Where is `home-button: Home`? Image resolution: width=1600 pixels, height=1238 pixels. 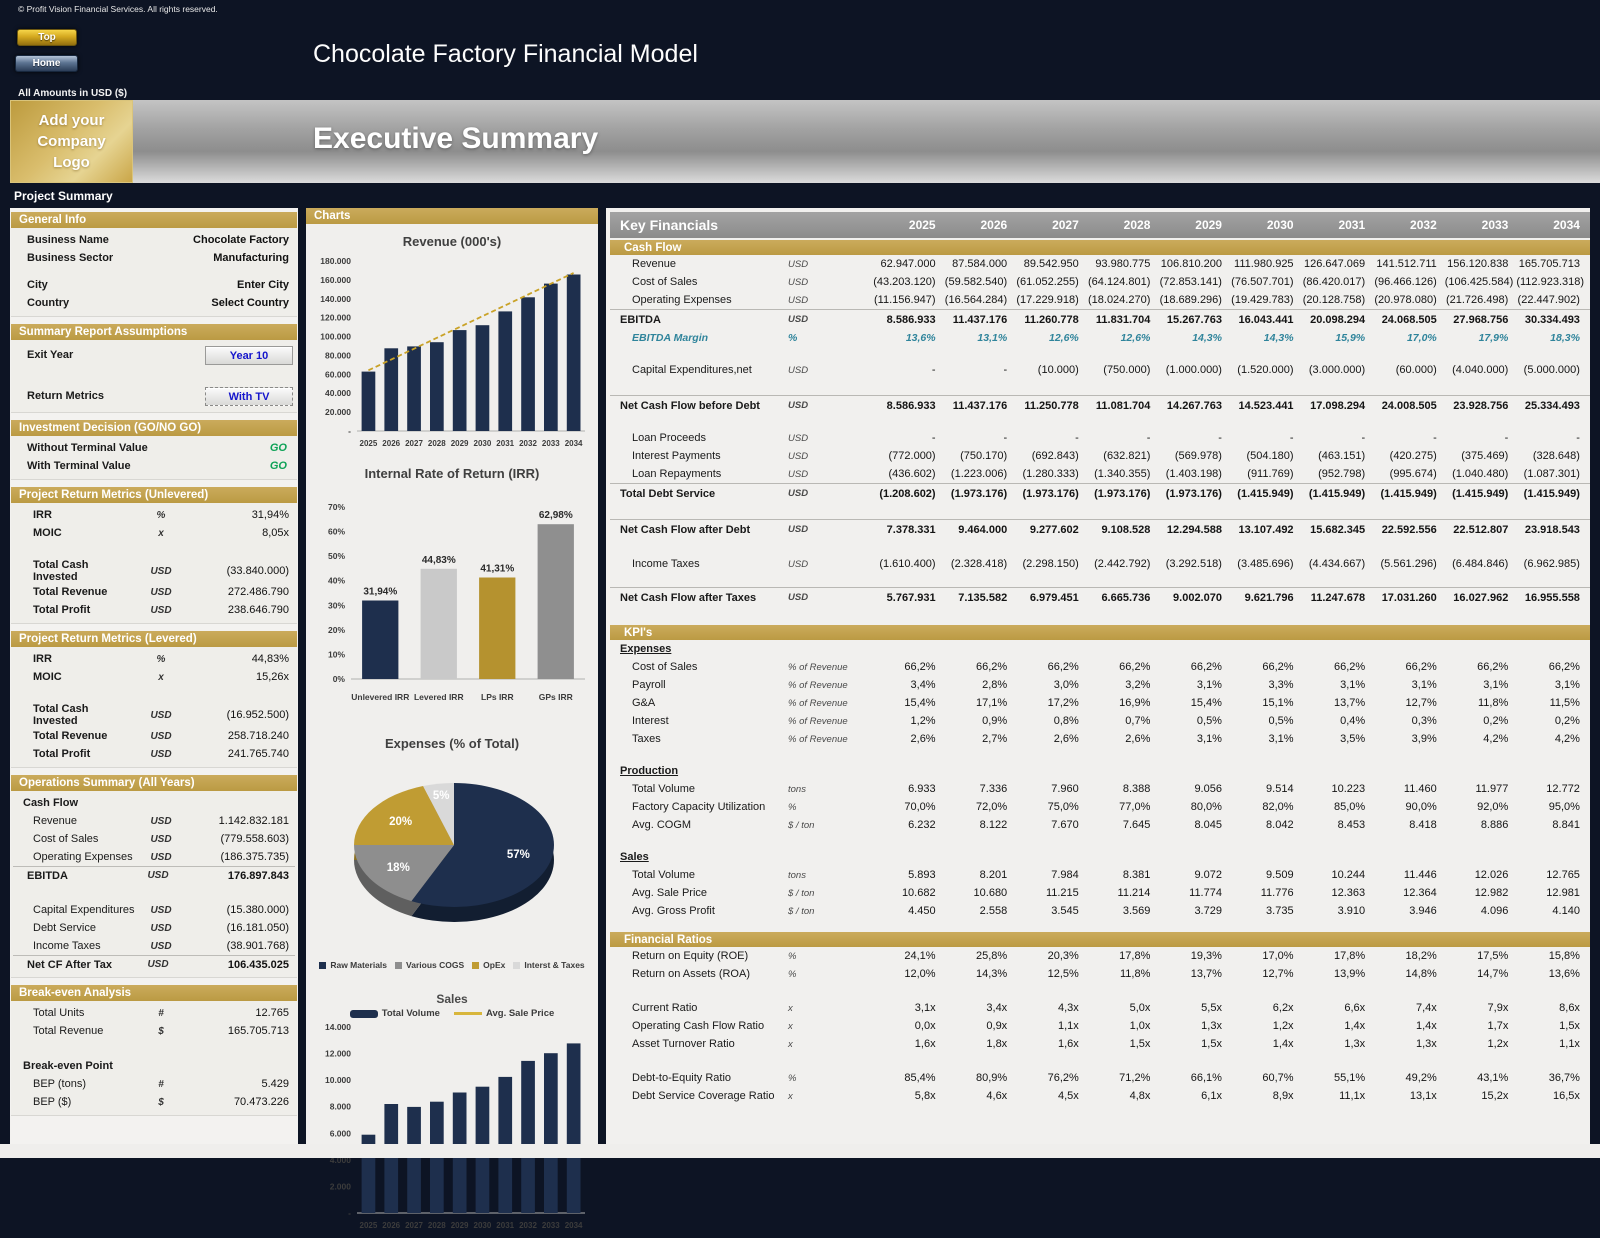
home-button: Home is located at coordinates (46, 63).